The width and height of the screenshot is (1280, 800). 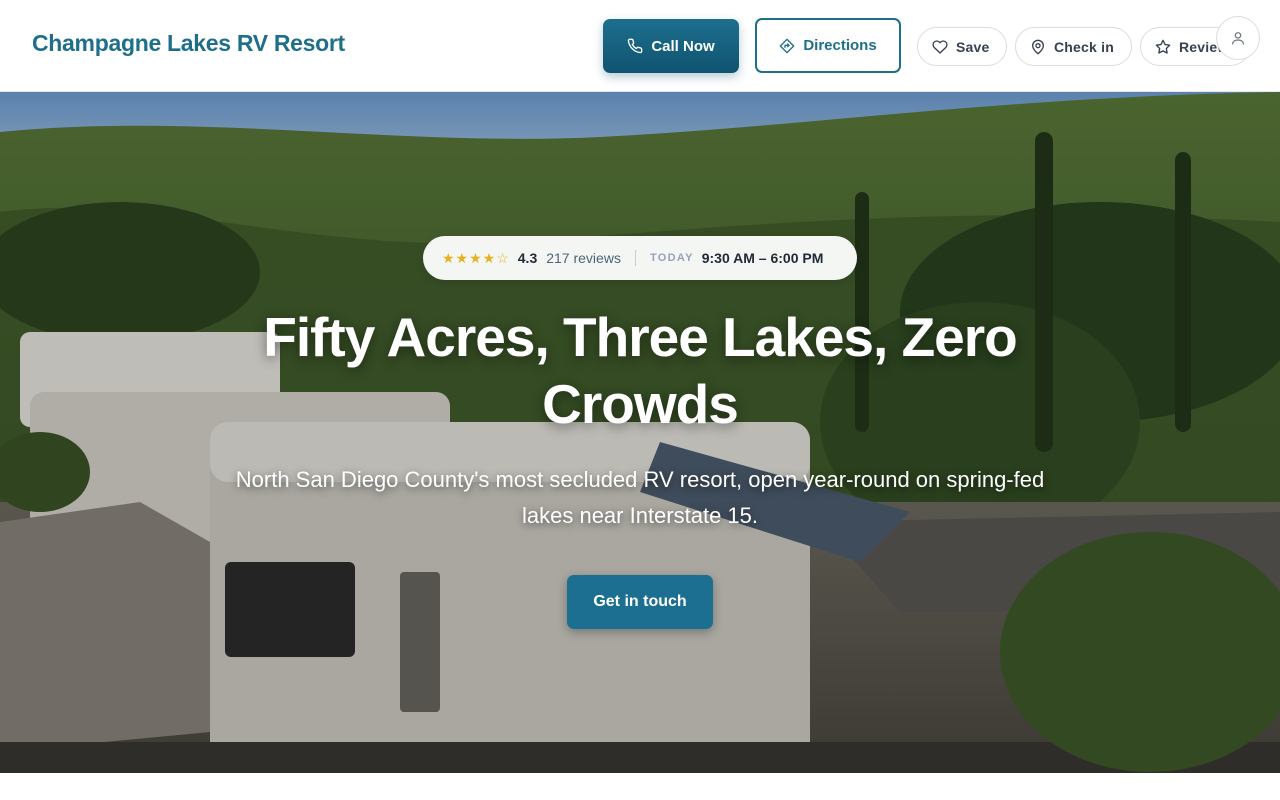 What do you see at coordinates (635, 258) in the screenshot?
I see `badge-divider` at bounding box center [635, 258].